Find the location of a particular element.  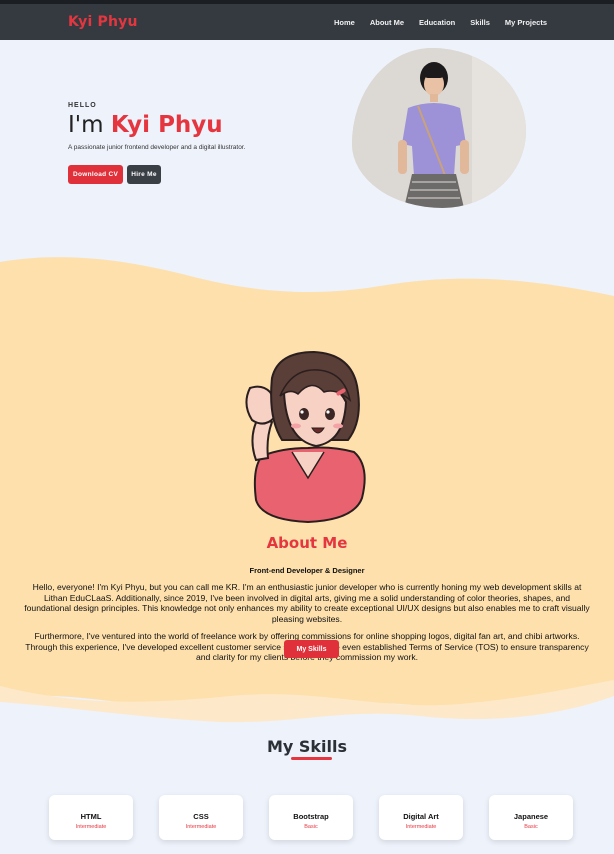

skill-name: Digital Art is located at coordinates (421, 816).